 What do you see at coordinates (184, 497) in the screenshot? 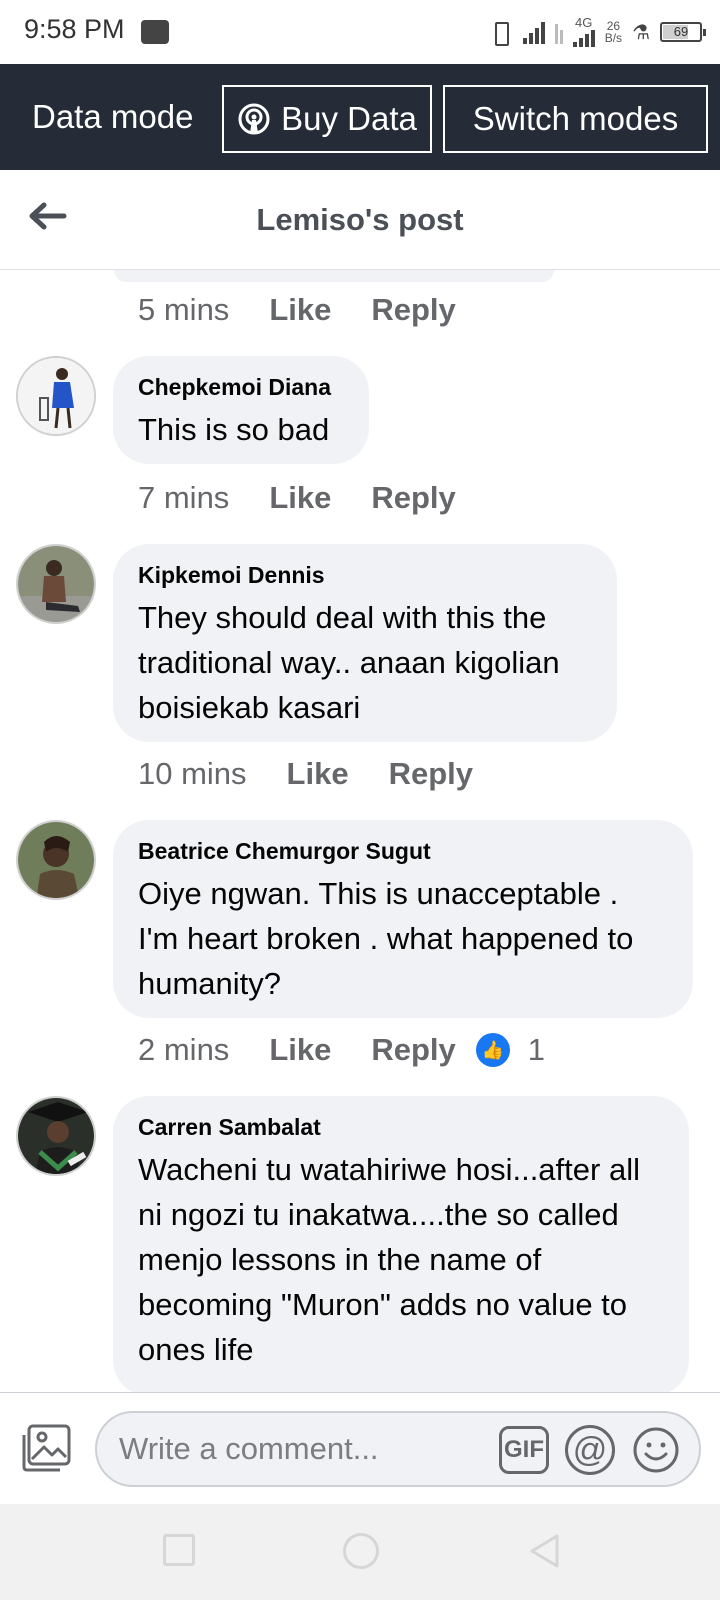
I see `comment-time: 7 mins` at bounding box center [184, 497].